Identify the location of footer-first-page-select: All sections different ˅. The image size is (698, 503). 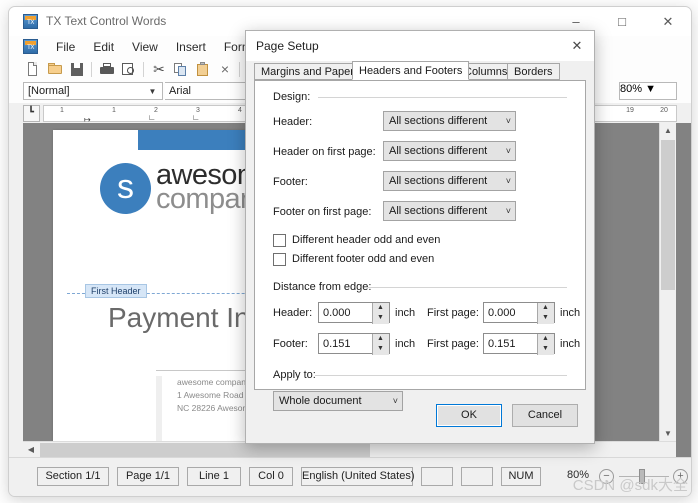
(449, 211).